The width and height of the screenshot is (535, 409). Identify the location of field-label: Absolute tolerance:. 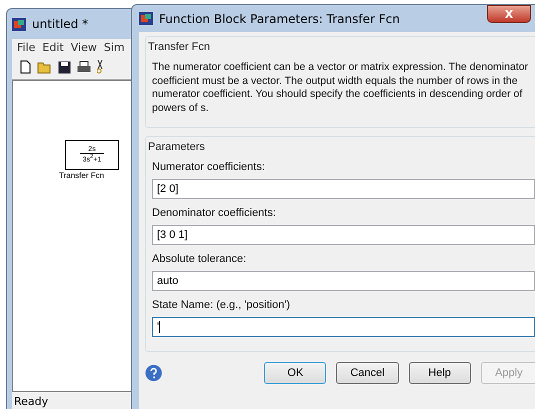
(200, 259).